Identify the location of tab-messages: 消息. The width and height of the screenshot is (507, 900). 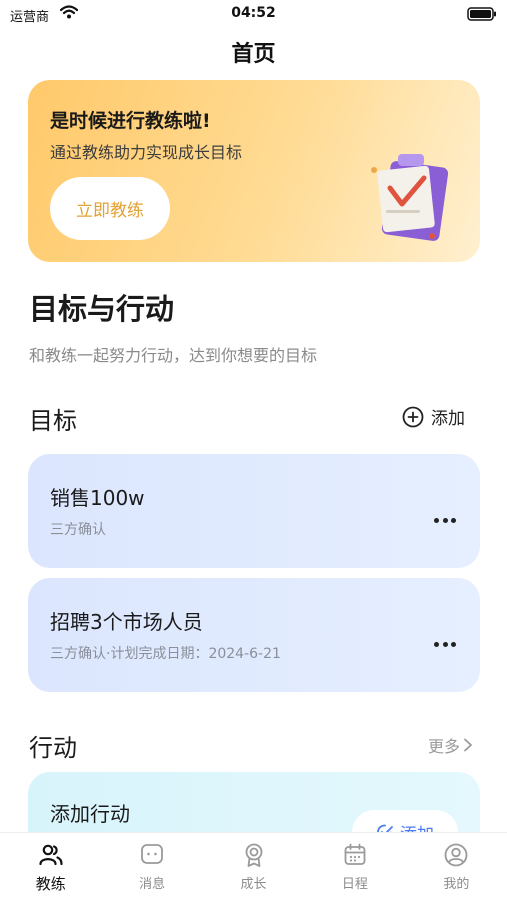
(151, 866).